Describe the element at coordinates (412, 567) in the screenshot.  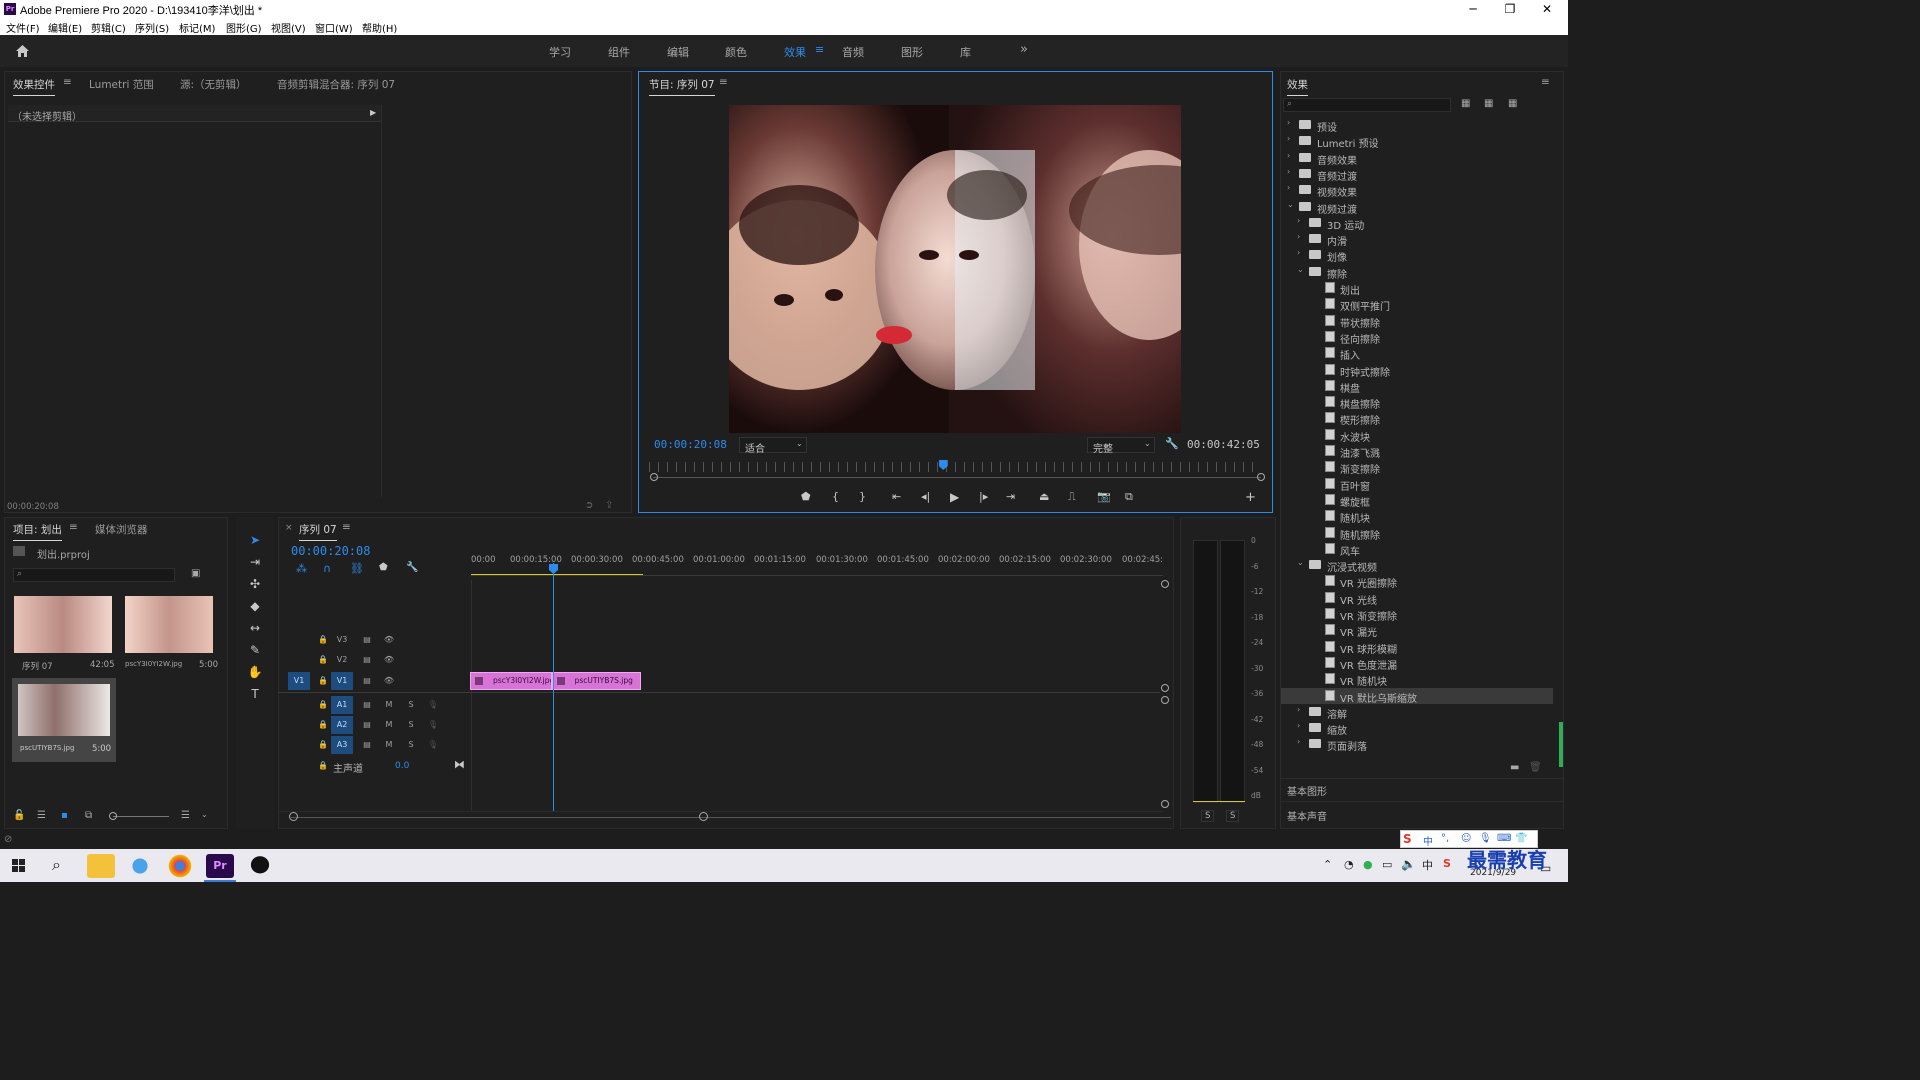
I see `settings-wrench-icon: 🔧` at that location.